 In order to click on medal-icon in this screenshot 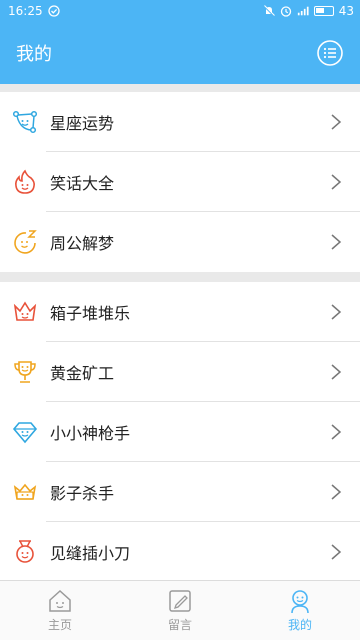, I will do `click(25, 551)`.